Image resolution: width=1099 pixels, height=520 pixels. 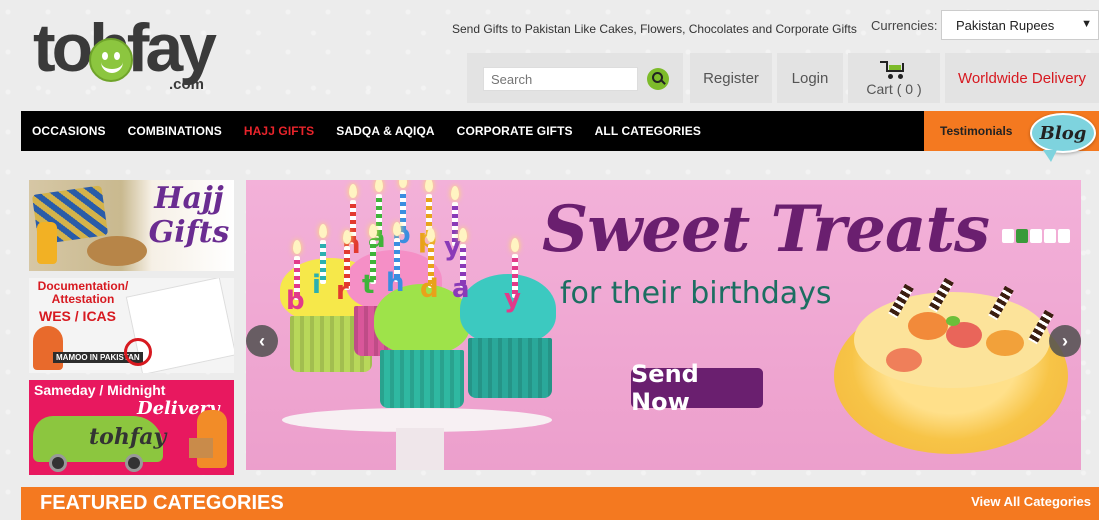 I want to click on slider-pagination, so click(x=1036, y=236).